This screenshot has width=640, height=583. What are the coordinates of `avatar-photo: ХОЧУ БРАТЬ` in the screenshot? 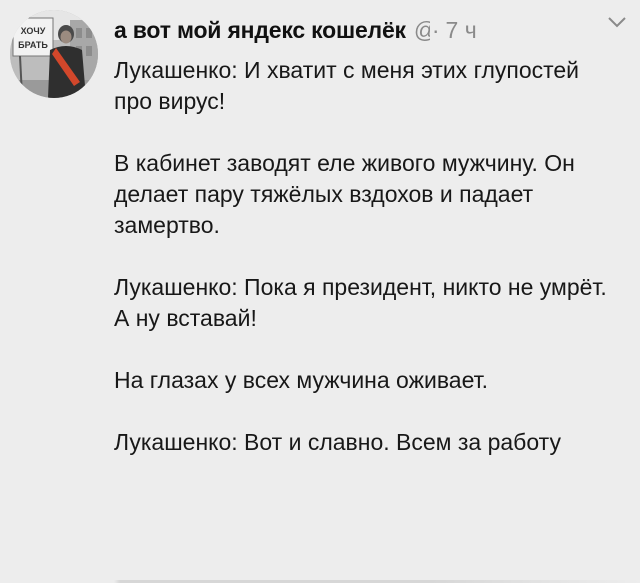 It's located at (54, 54).